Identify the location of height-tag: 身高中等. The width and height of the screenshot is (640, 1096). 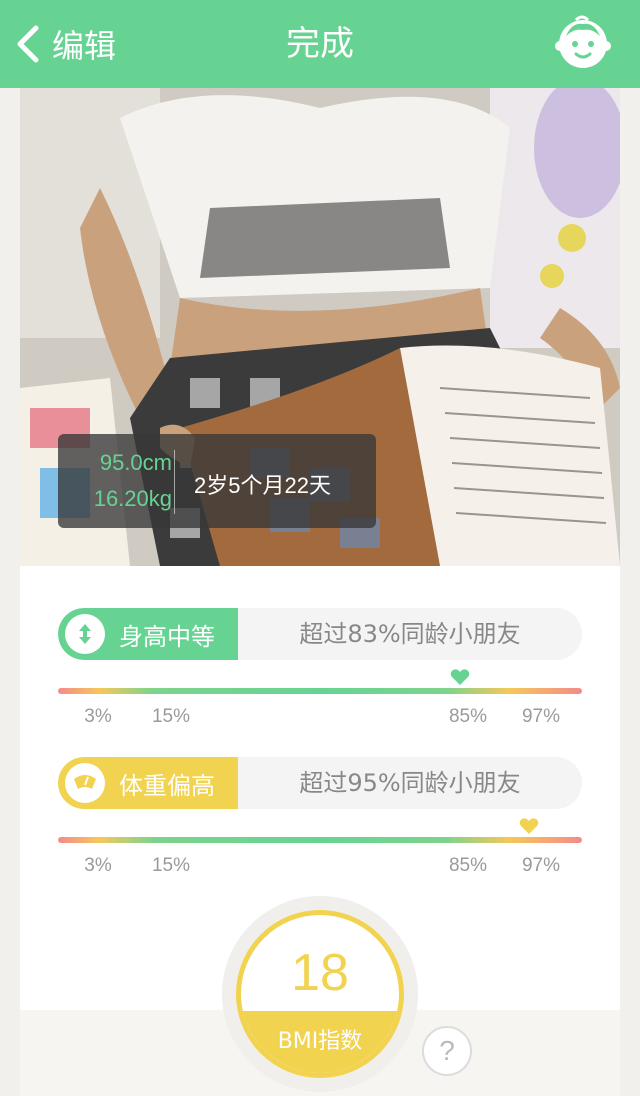
(148, 634).